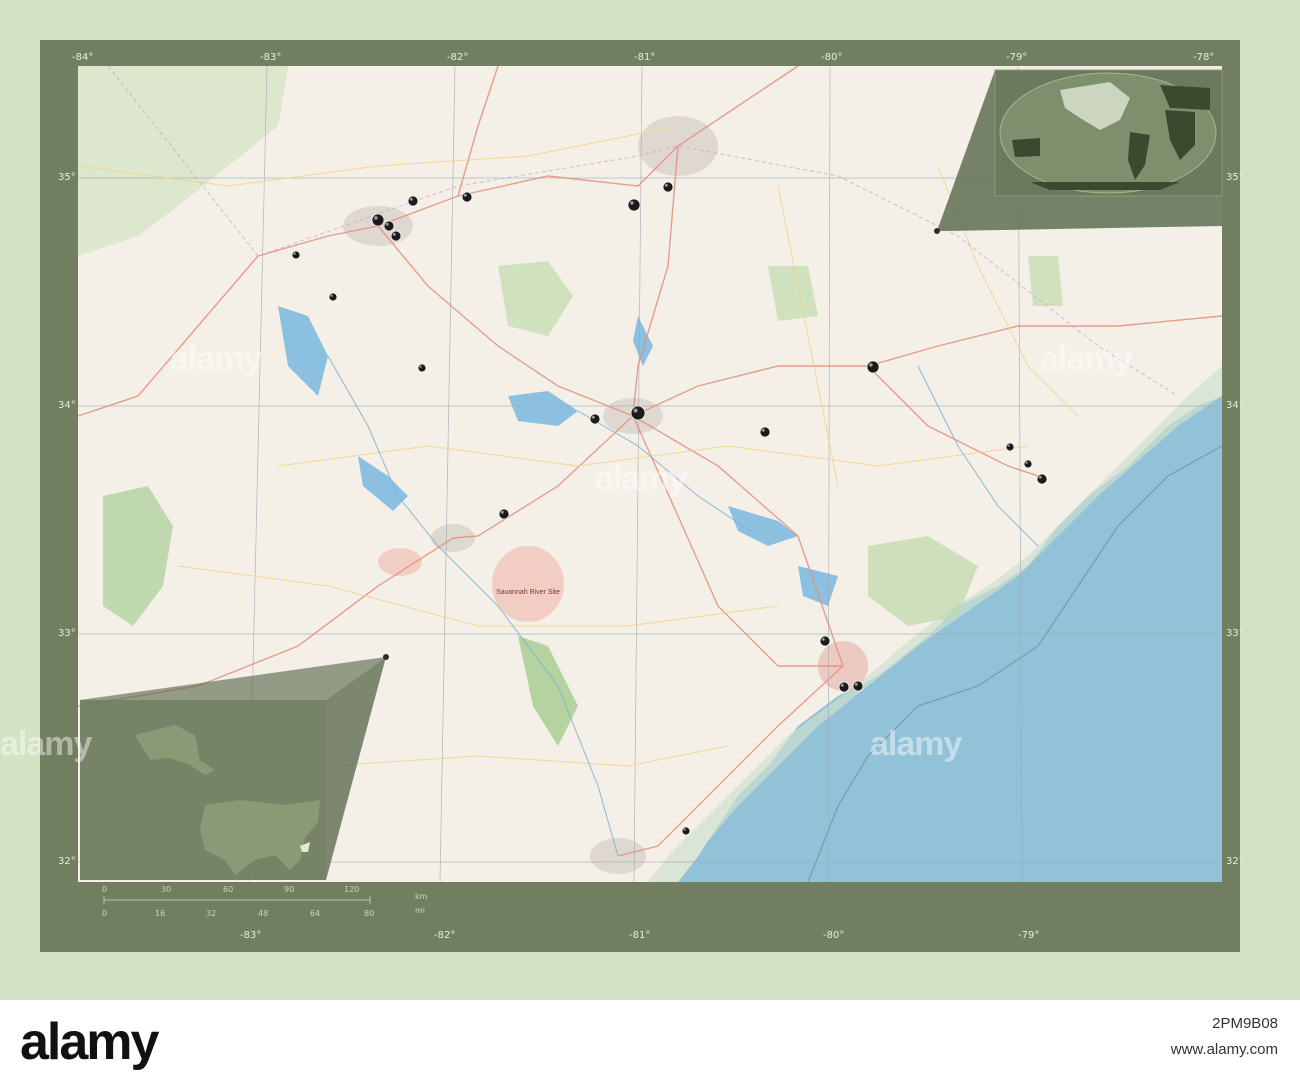 The width and height of the screenshot is (1300, 1084). Describe the element at coordinates (1017, 57) in the screenshot. I see `lon-top-79: -79°` at that location.